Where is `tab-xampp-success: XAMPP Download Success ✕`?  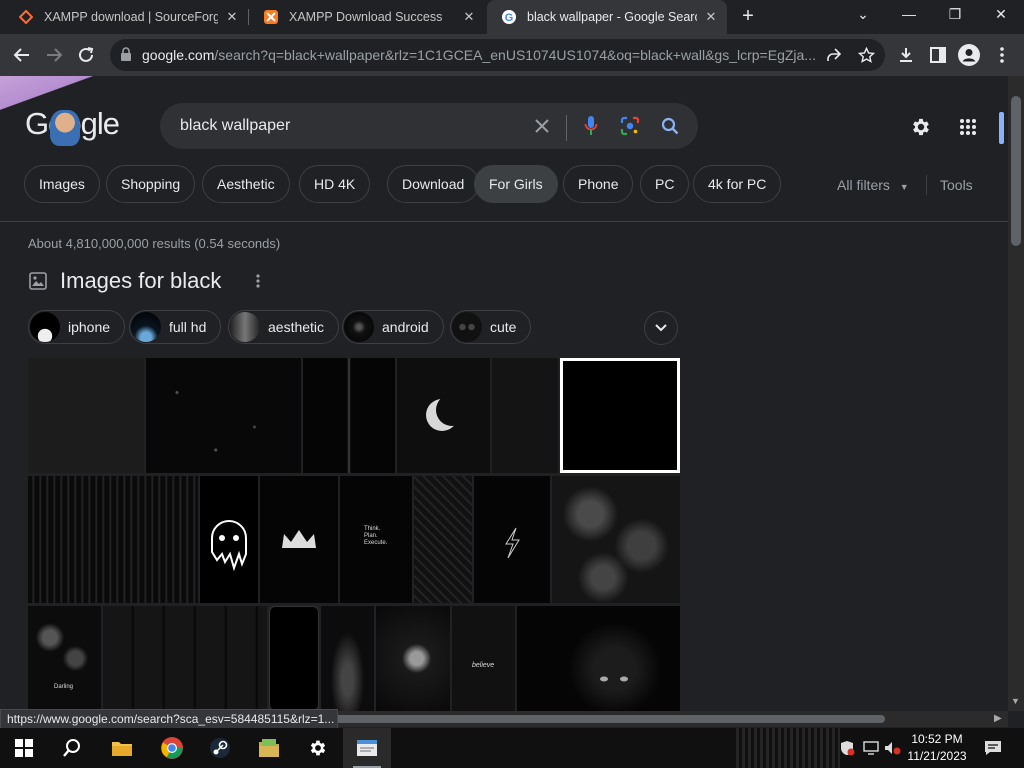 tab-xampp-success: XAMPP Download Success ✕ is located at coordinates (367, 17).